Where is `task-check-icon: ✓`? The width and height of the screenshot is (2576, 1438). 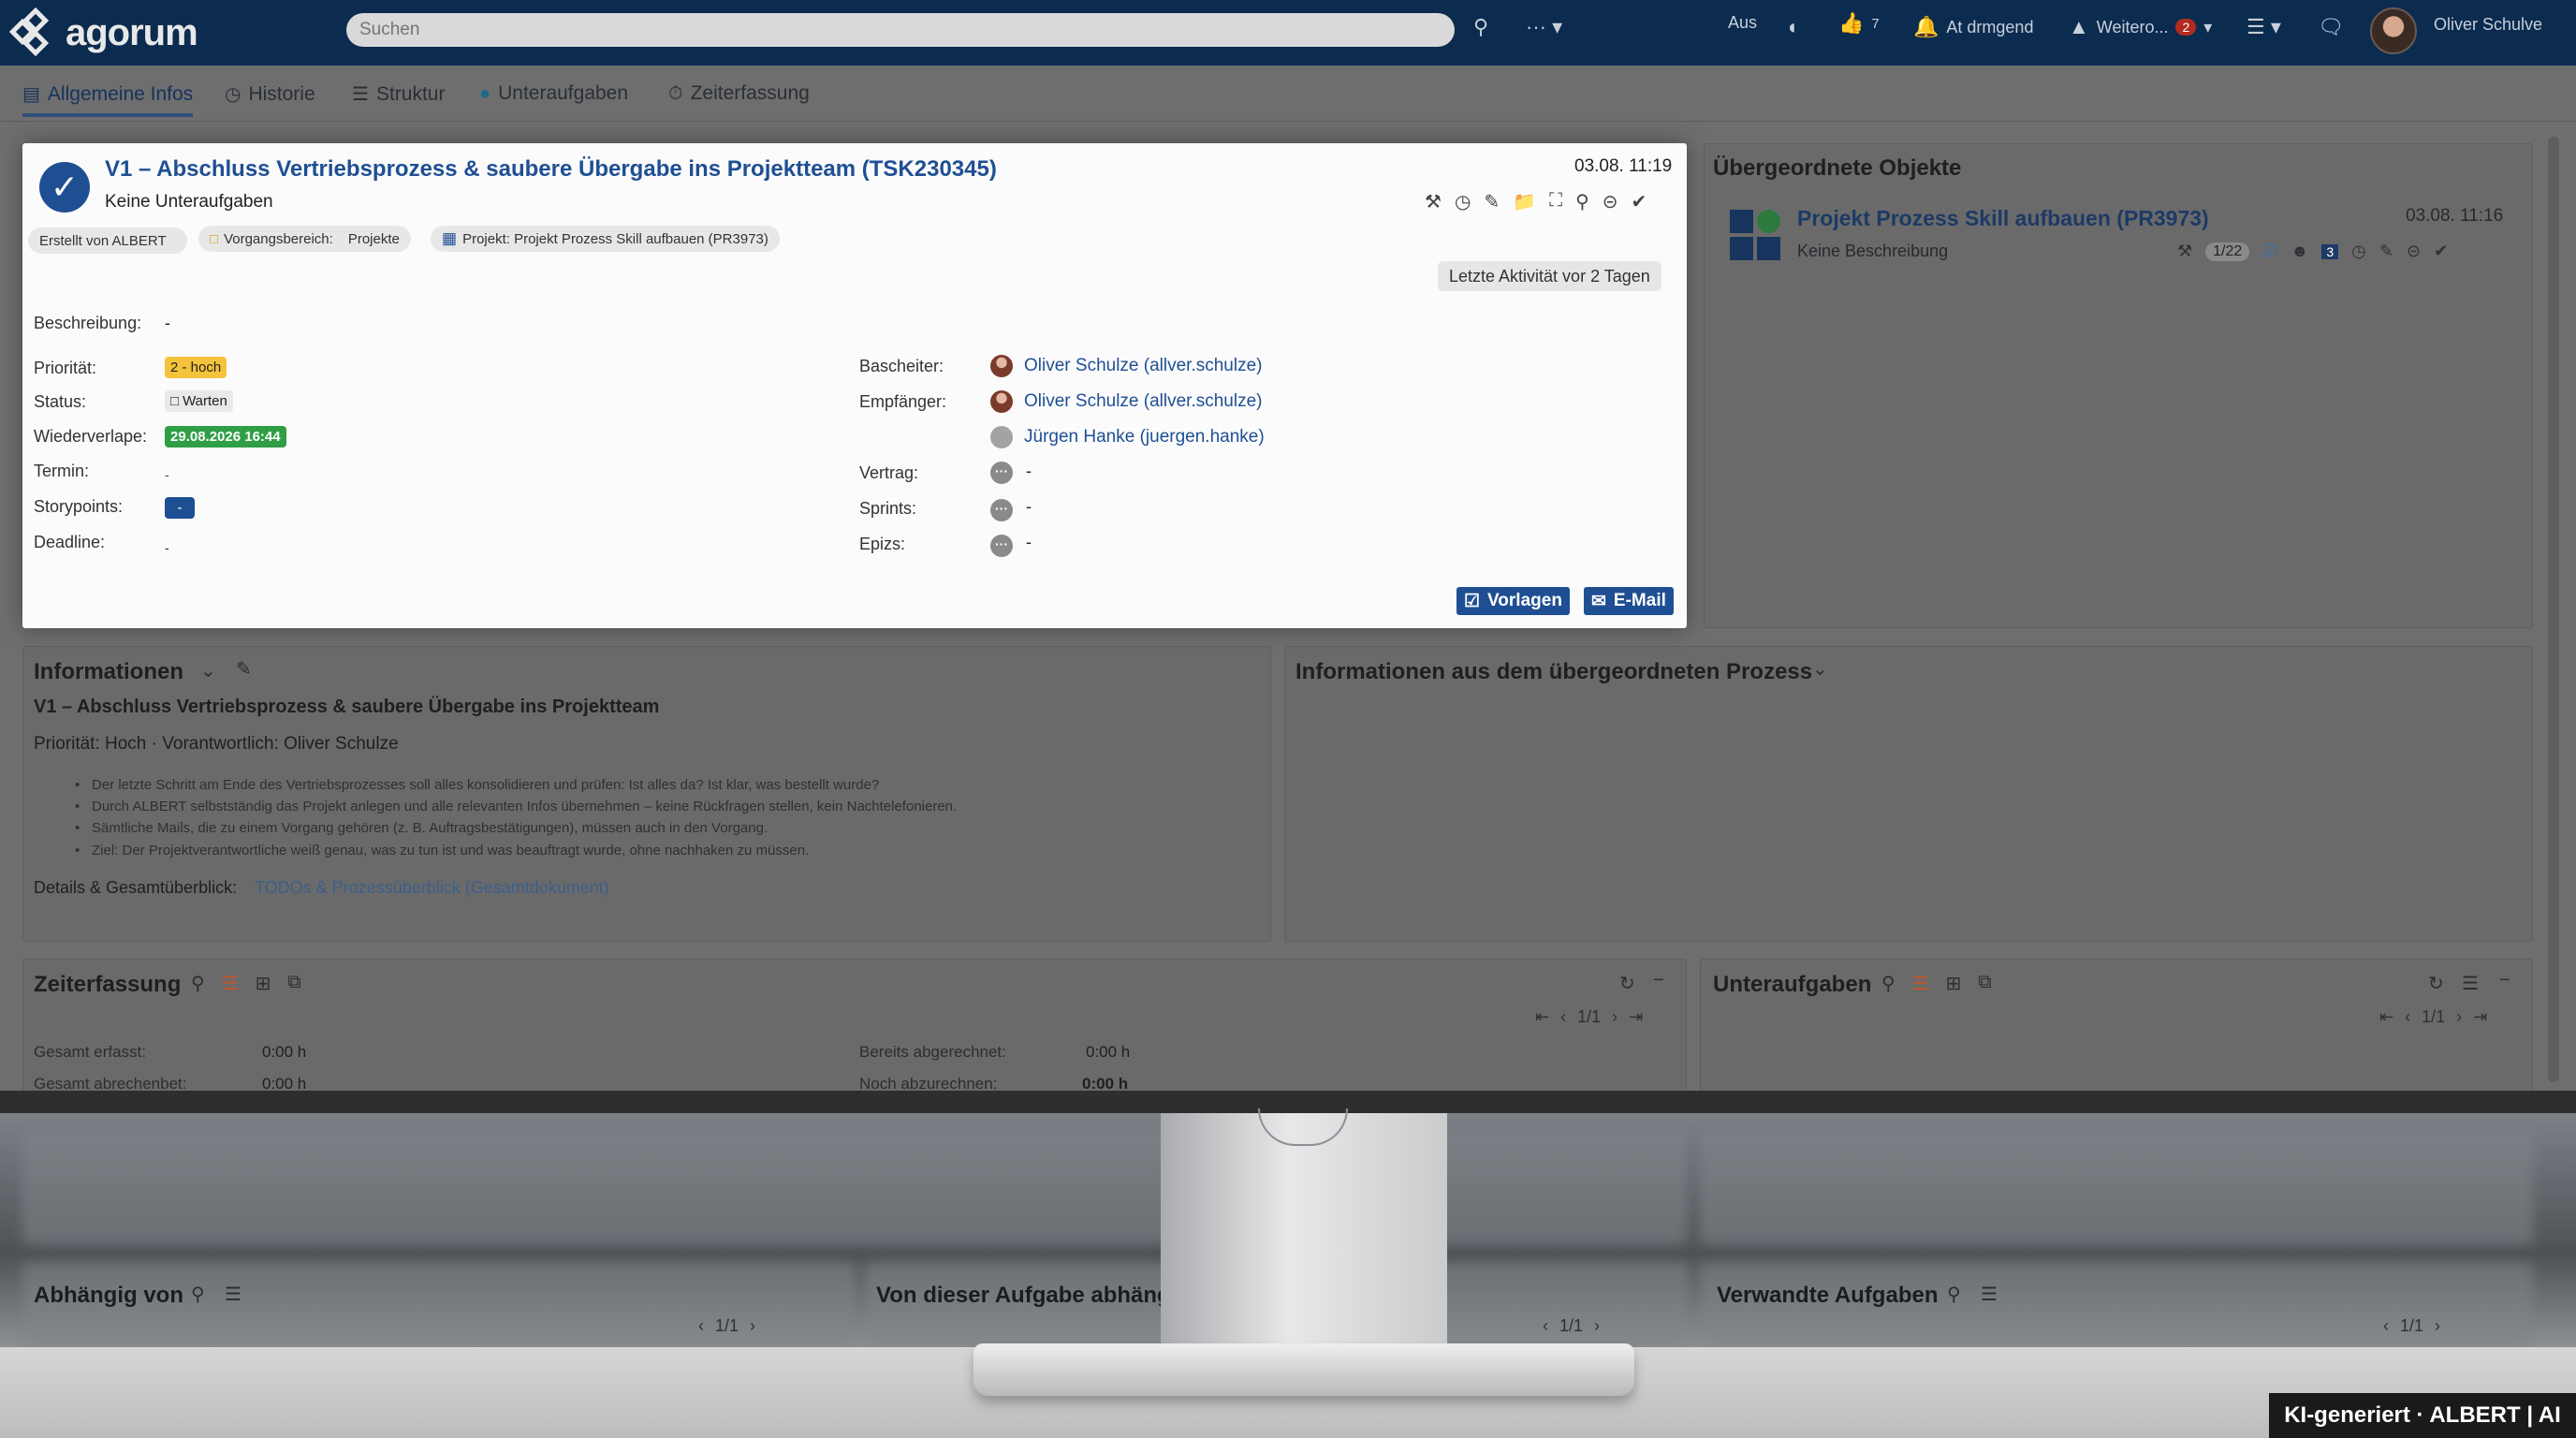 task-check-icon: ✓ is located at coordinates (64, 187).